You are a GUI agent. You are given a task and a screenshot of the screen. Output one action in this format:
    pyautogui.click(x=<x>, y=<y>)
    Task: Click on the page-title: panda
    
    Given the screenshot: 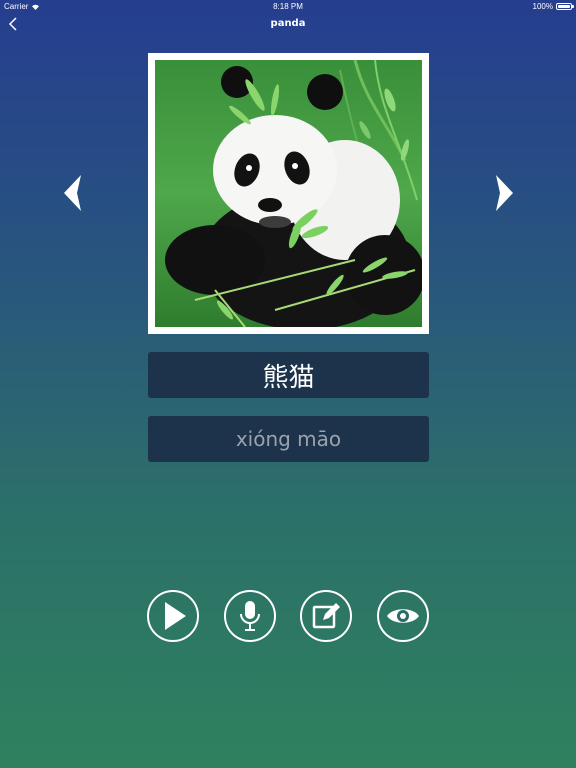 What is the action you would take?
    pyautogui.click(x=288, y=23)
    